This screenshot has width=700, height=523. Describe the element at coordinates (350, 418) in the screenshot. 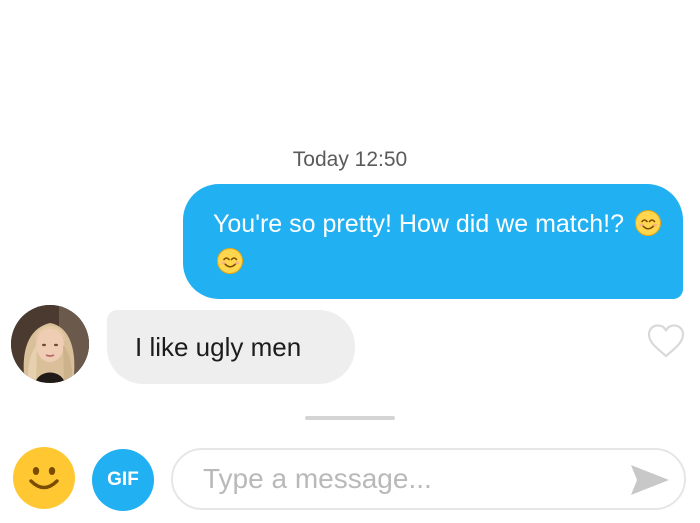

I see `divider-handle` at that location.